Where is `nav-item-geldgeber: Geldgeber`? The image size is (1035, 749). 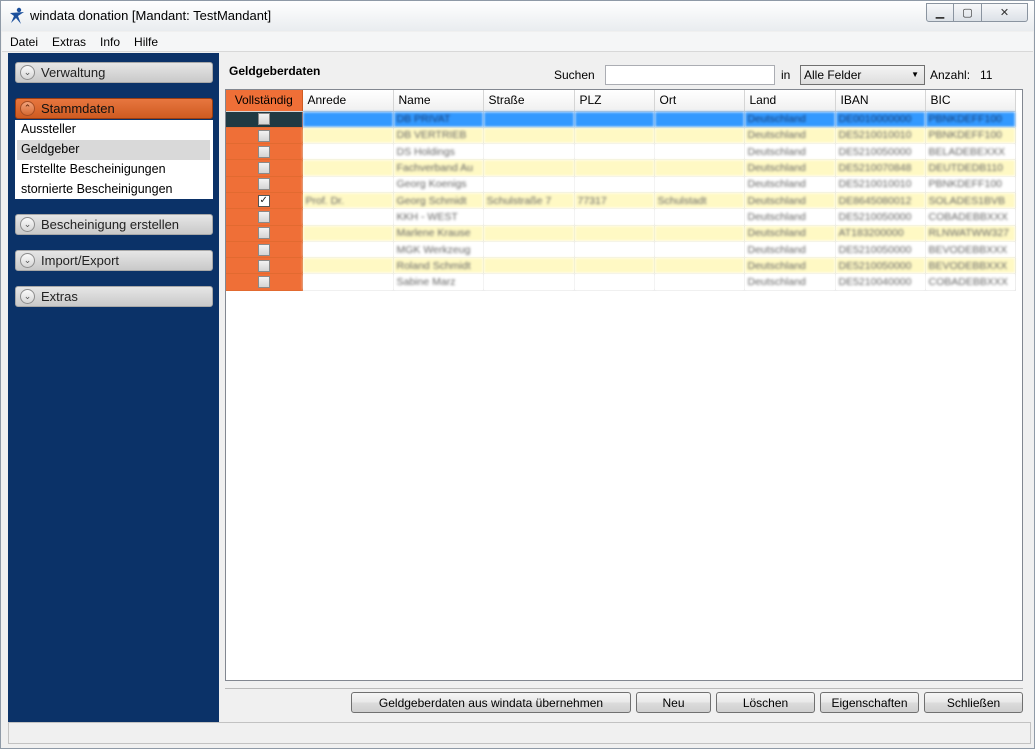
nav-item-geldgeber: Geldgeber is located at coordinates (113, 150).